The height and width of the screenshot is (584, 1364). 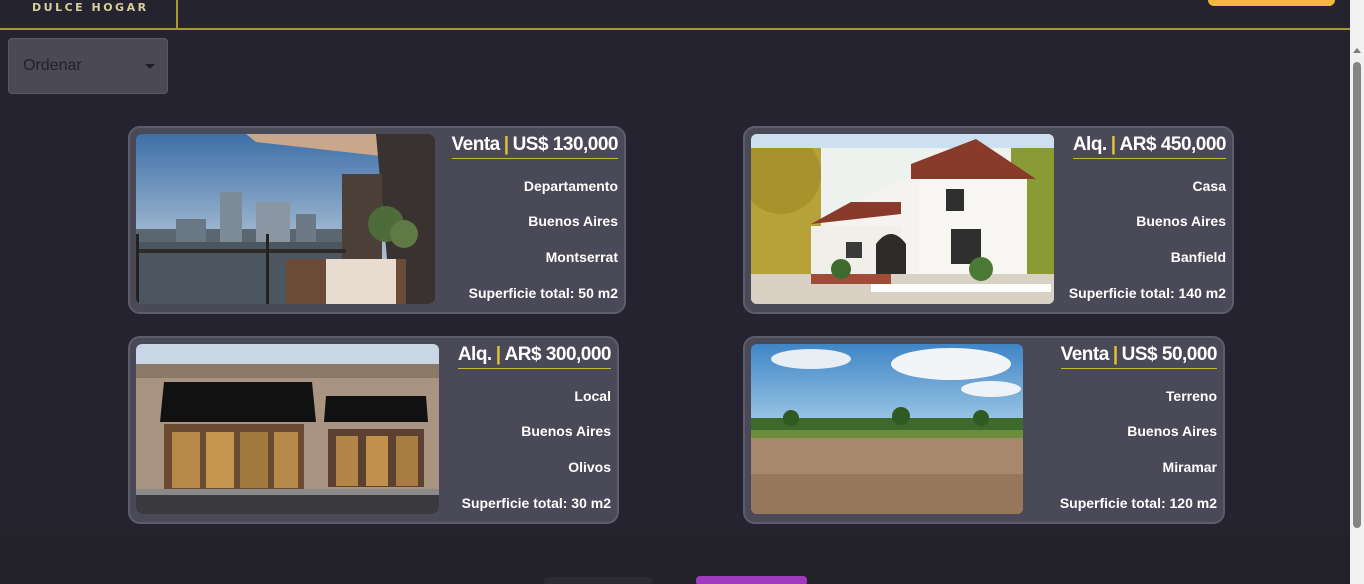 What do you see at coordinates (1209, 186) in the screenshot?
I see `property-type: Casa` at bounding box center [1209, 186].